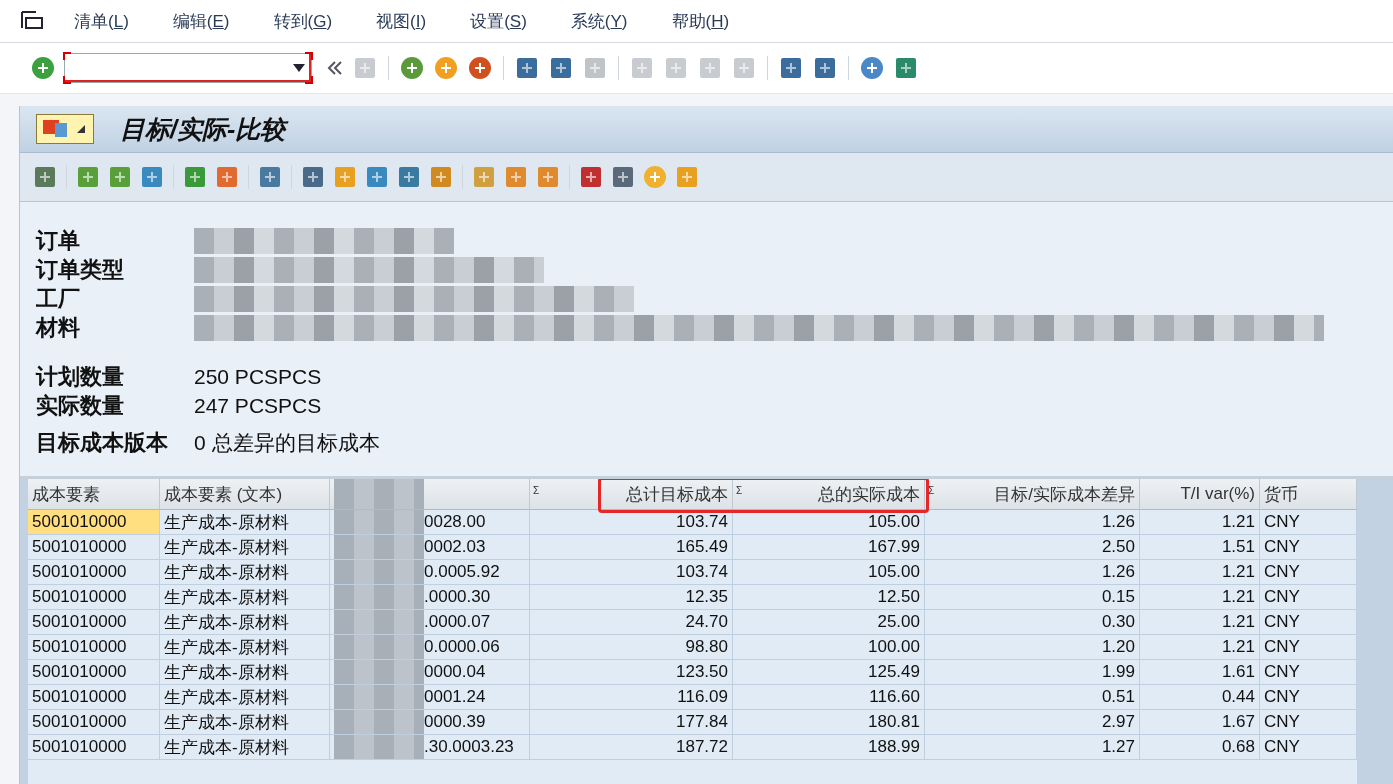  What do you see at coordinates (1200, 722) in the screenshot?
I see `table-cell: 1.67` at bounding box center [1200, 722].